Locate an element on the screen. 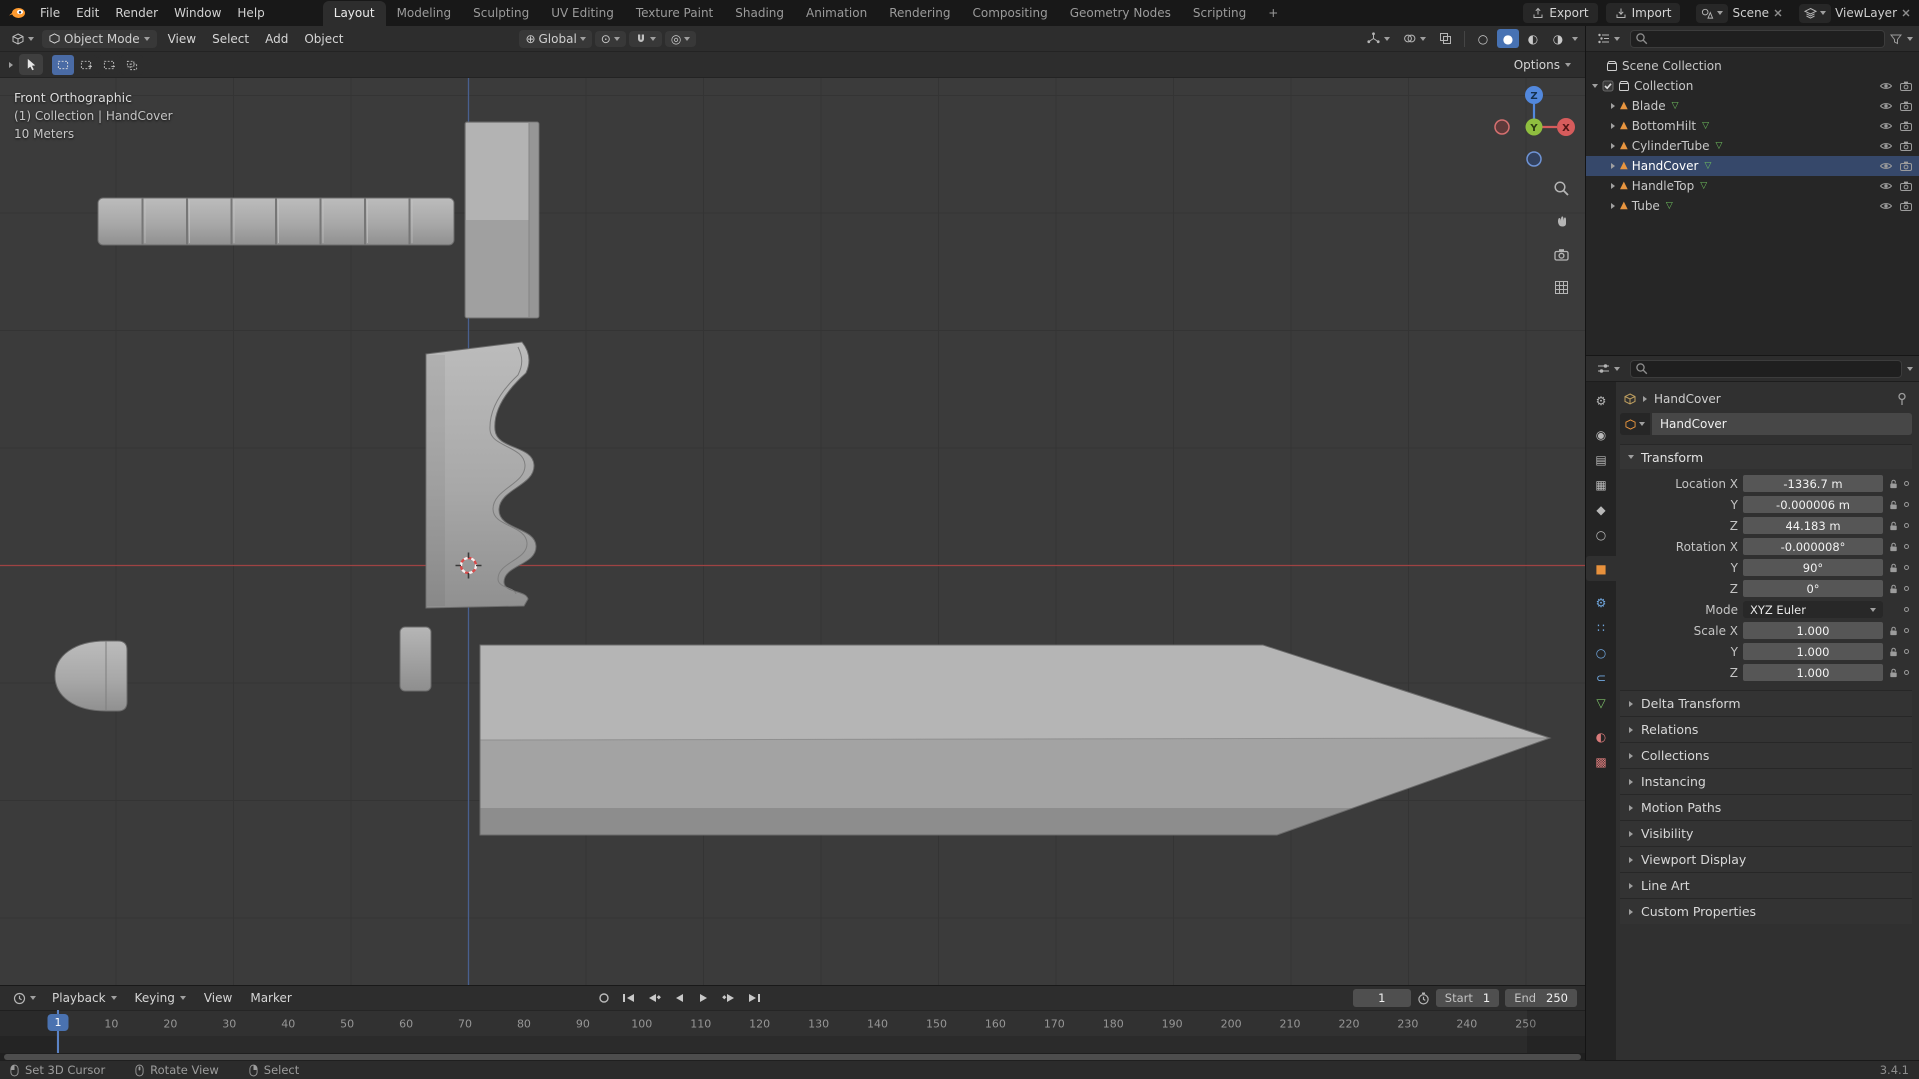 Image resolution: width=1919 pixels, height=1079 pixels. shading-wireframe-button: ○ is located at coordinates (1483, 38).